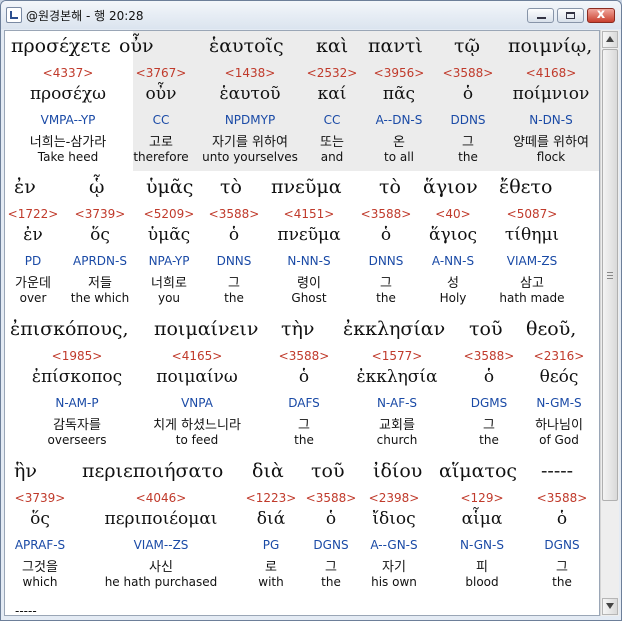 The image size is (622, 621). What do you see at coordinates (311, 15) in the screenshot?
I see `title-bar: @원경본해 - 행 20:28 x` at bounding box center [311, 15].